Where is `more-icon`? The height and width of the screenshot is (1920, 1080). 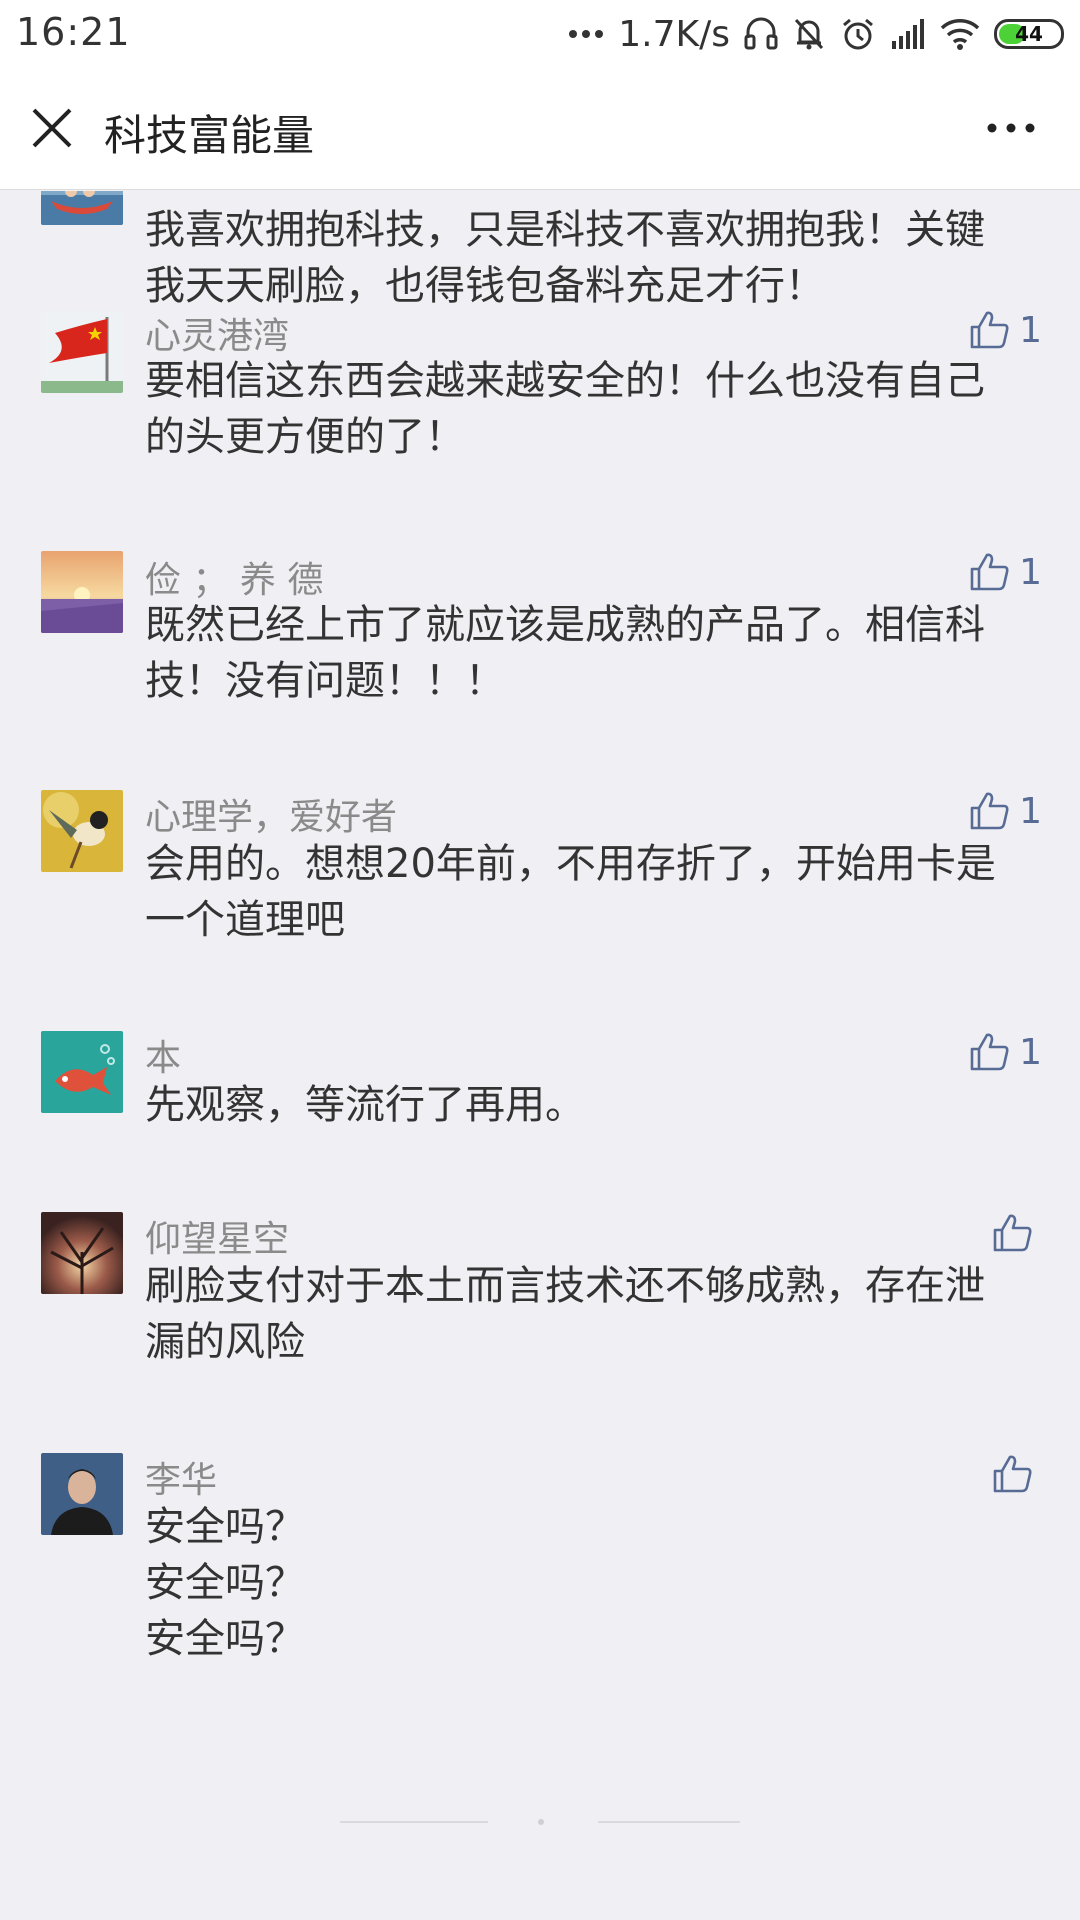 more-icon is located at coordinates (1011, 128).